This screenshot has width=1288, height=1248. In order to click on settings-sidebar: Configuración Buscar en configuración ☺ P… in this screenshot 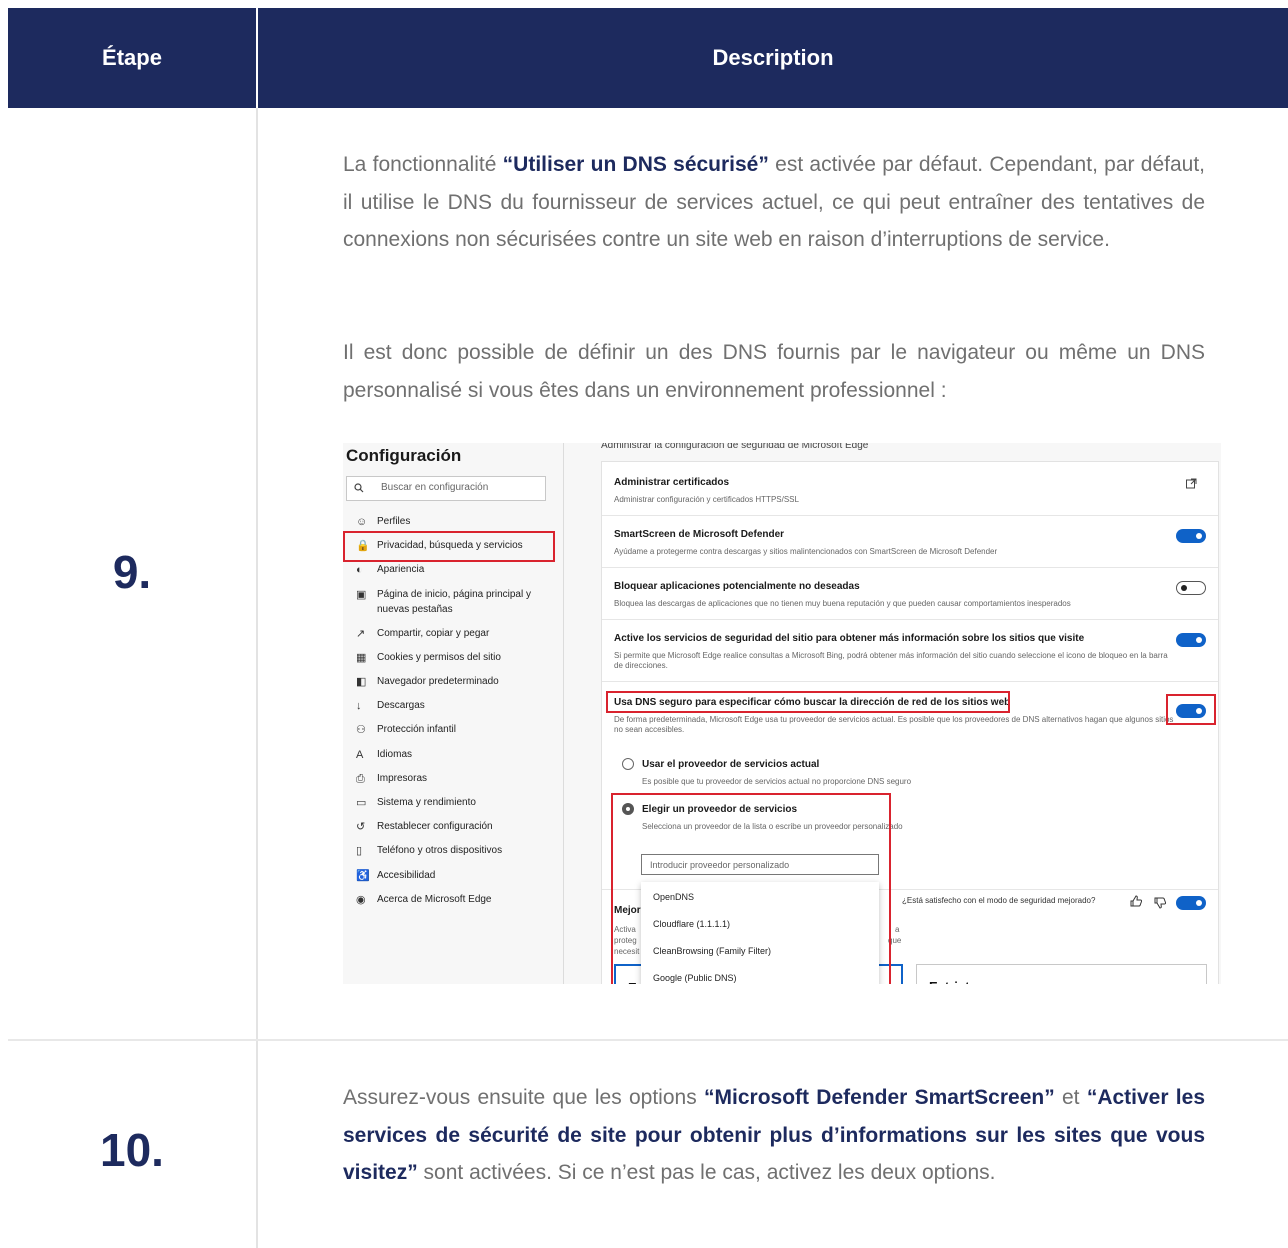, I will do `click(453, 713)`.